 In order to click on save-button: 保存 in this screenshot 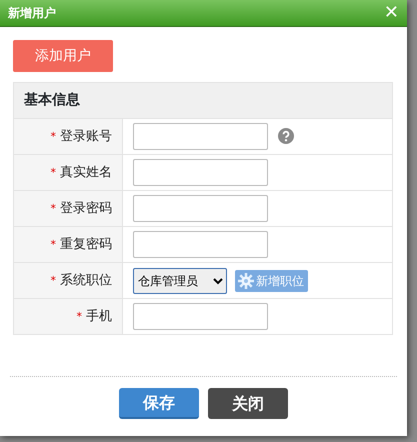, I will do `click(159, 403)`.